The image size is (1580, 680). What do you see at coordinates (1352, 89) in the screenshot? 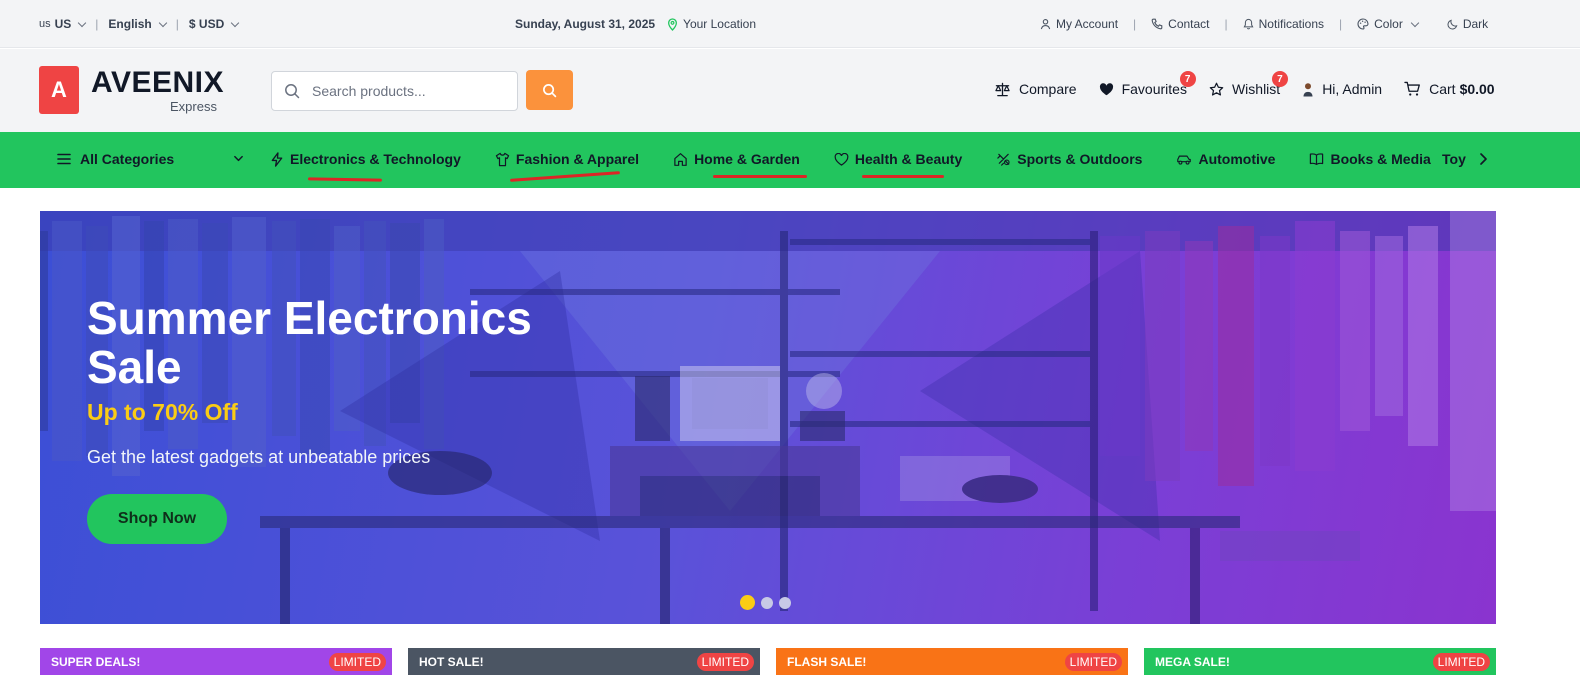
I see `greeting-label: Hi, Admin` at bounding box center [1352, 89].